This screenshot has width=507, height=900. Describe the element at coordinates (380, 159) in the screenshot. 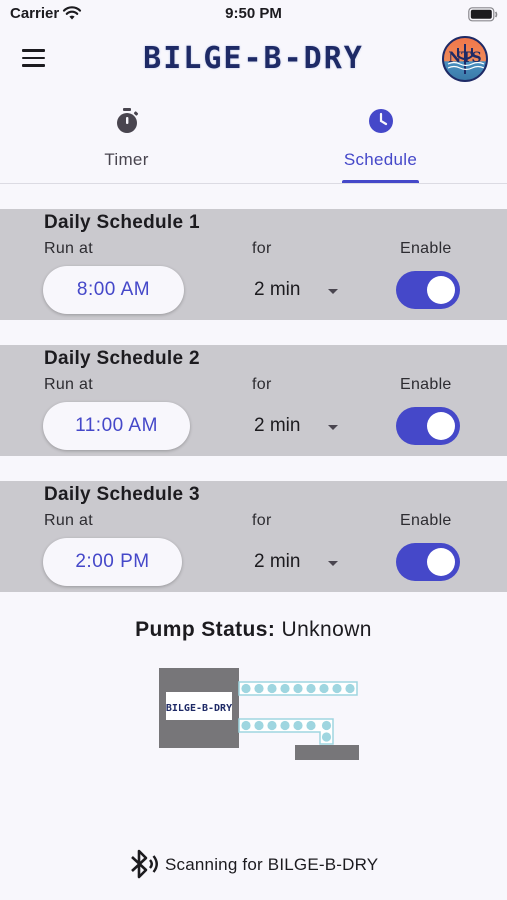

I see `tab-schedule-label: Schedule` at that location.